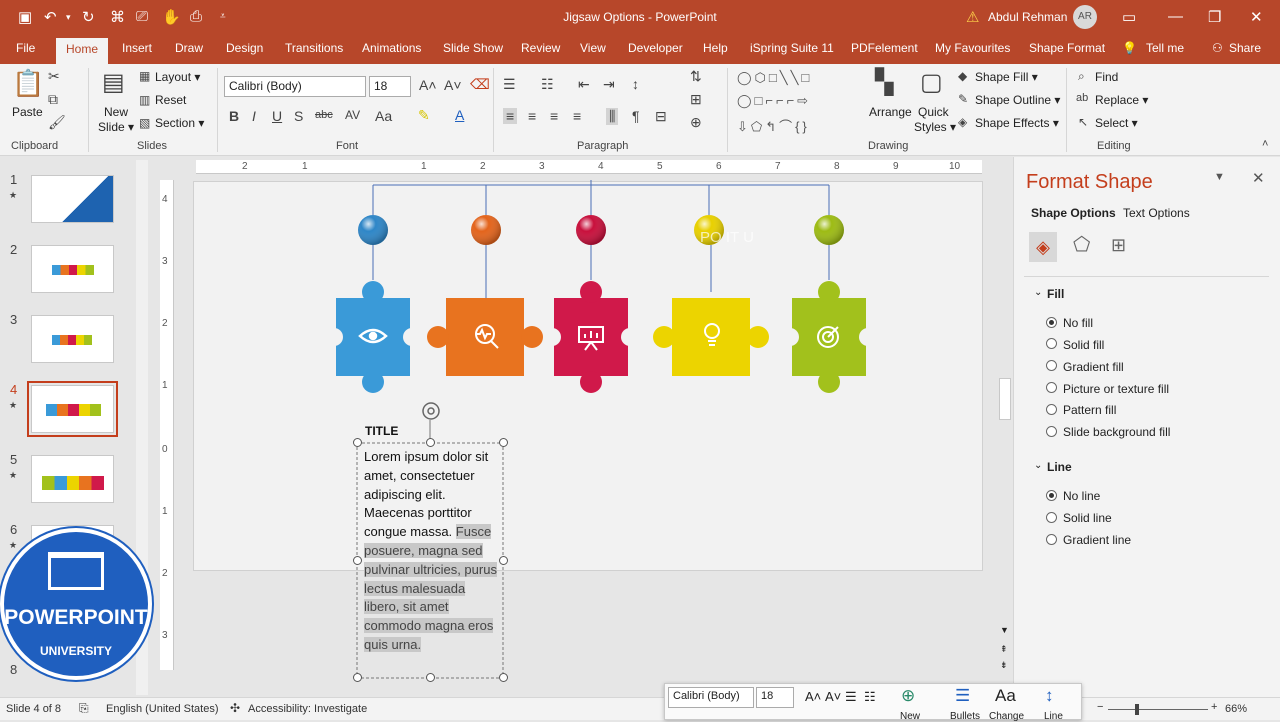 This screenshot has width=1280, height=722. What do you see at coordinates (277, 116) in the screenshot?
I see `underline-icon: U` at bounding box center [277, 116].